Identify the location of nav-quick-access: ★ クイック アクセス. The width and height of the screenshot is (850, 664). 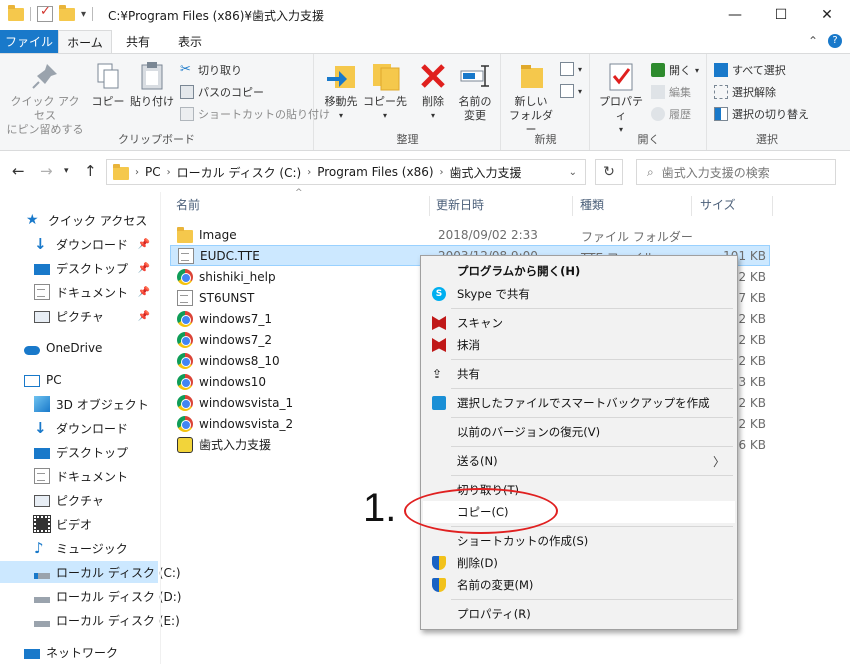
(79, 220).